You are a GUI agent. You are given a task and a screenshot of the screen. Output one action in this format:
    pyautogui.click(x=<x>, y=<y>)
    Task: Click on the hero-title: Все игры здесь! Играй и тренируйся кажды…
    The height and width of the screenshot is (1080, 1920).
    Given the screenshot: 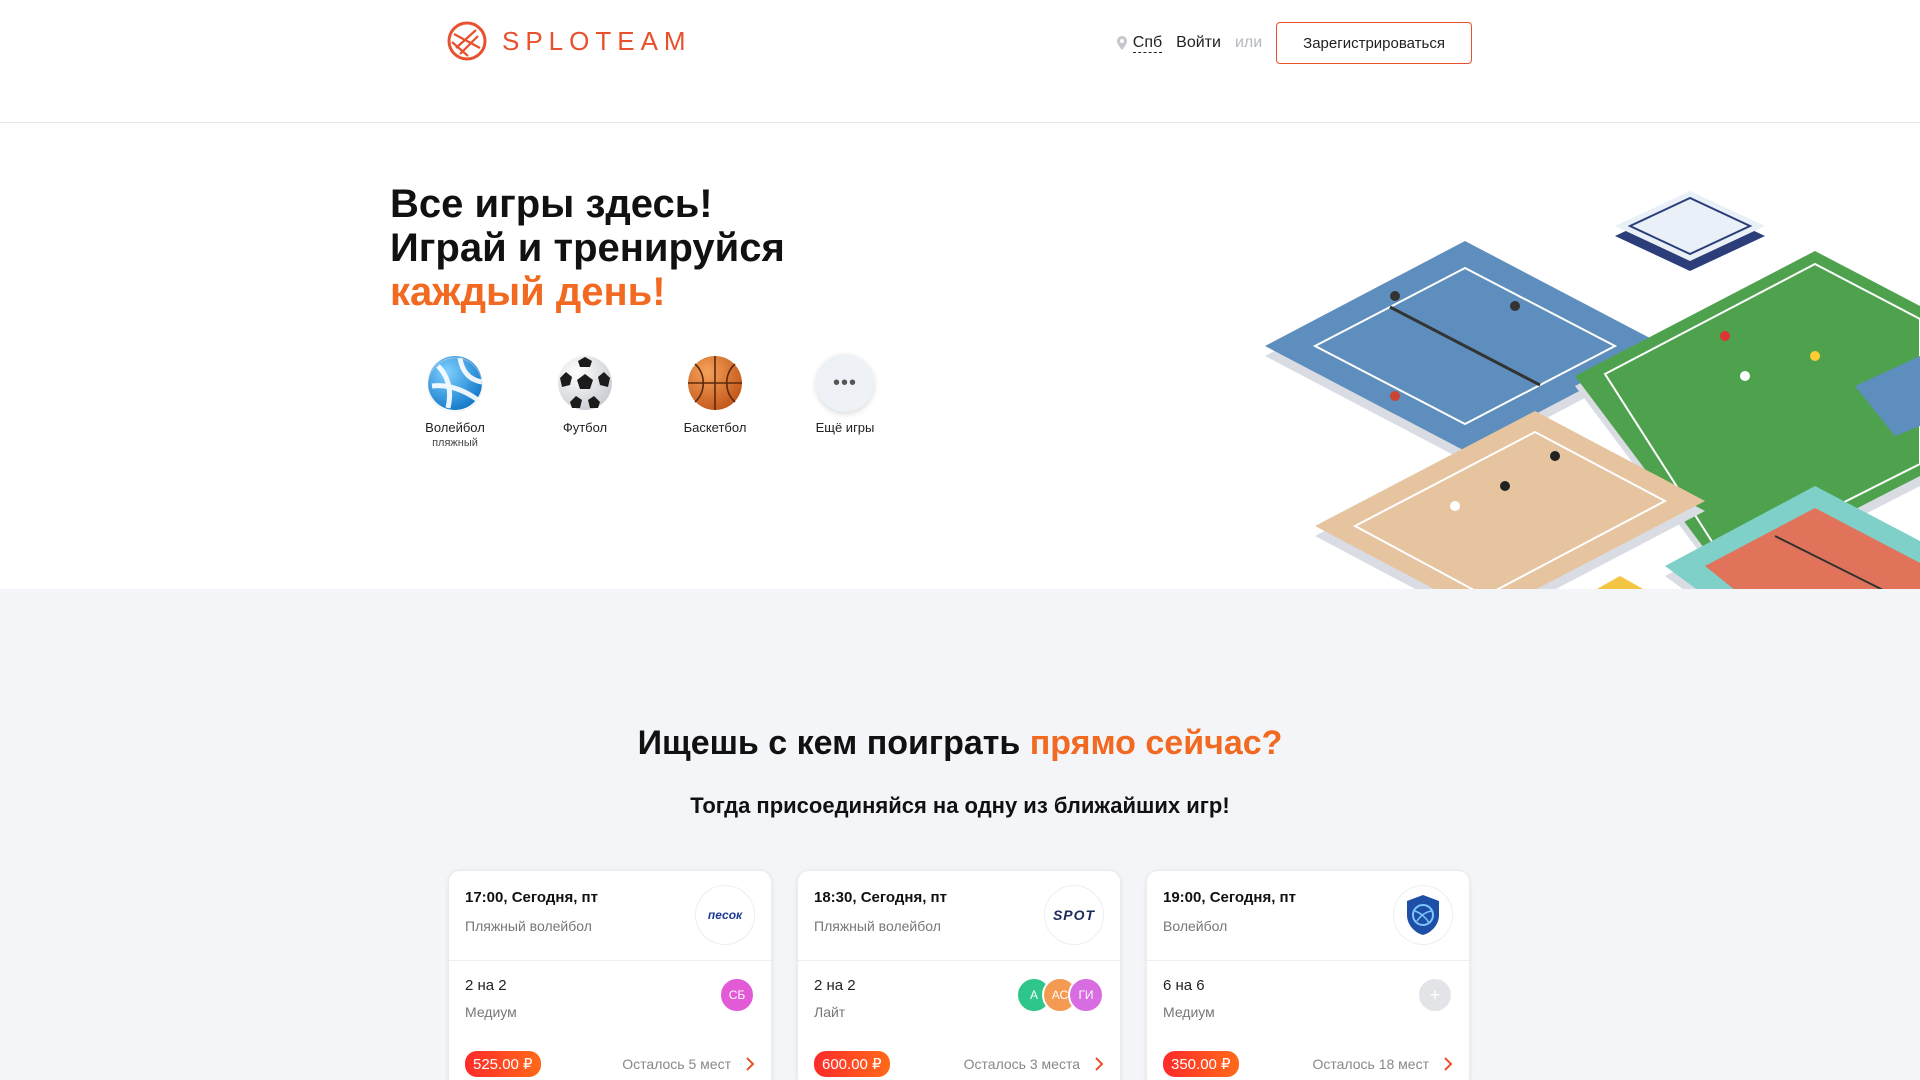 What is the action you would take?
    pyautogui.click(x=587, y=248)
    